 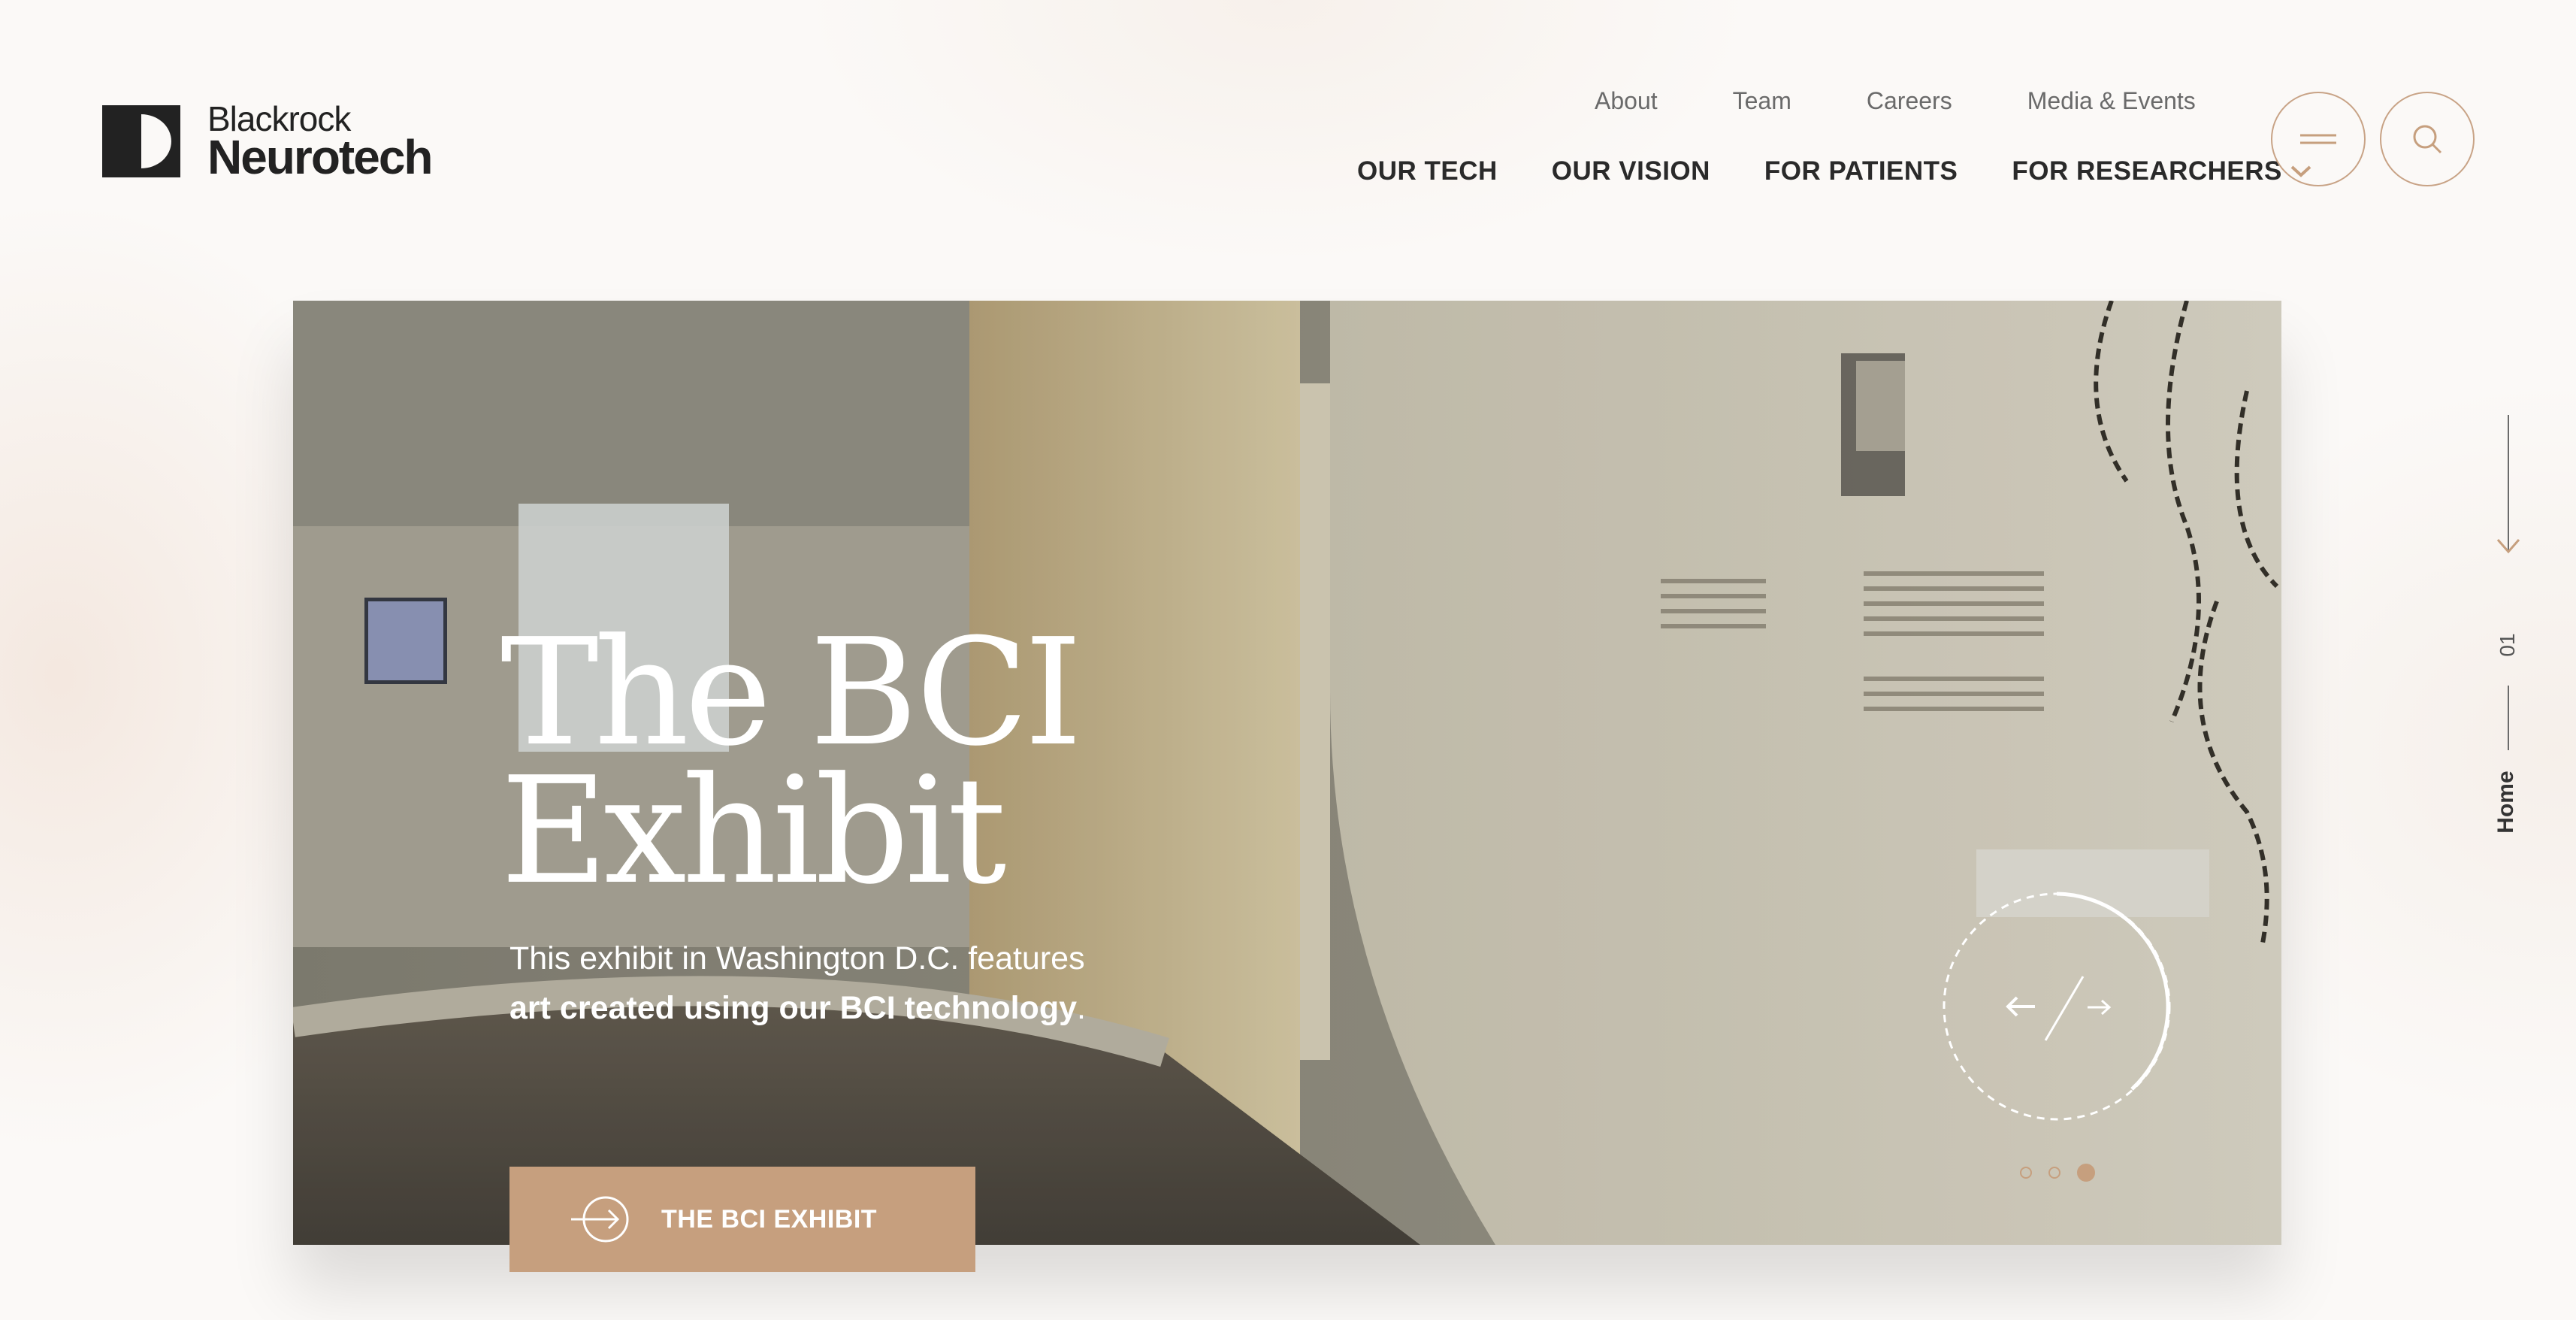 I want to click on logo-mark-icon, so click(x=141, y=141).